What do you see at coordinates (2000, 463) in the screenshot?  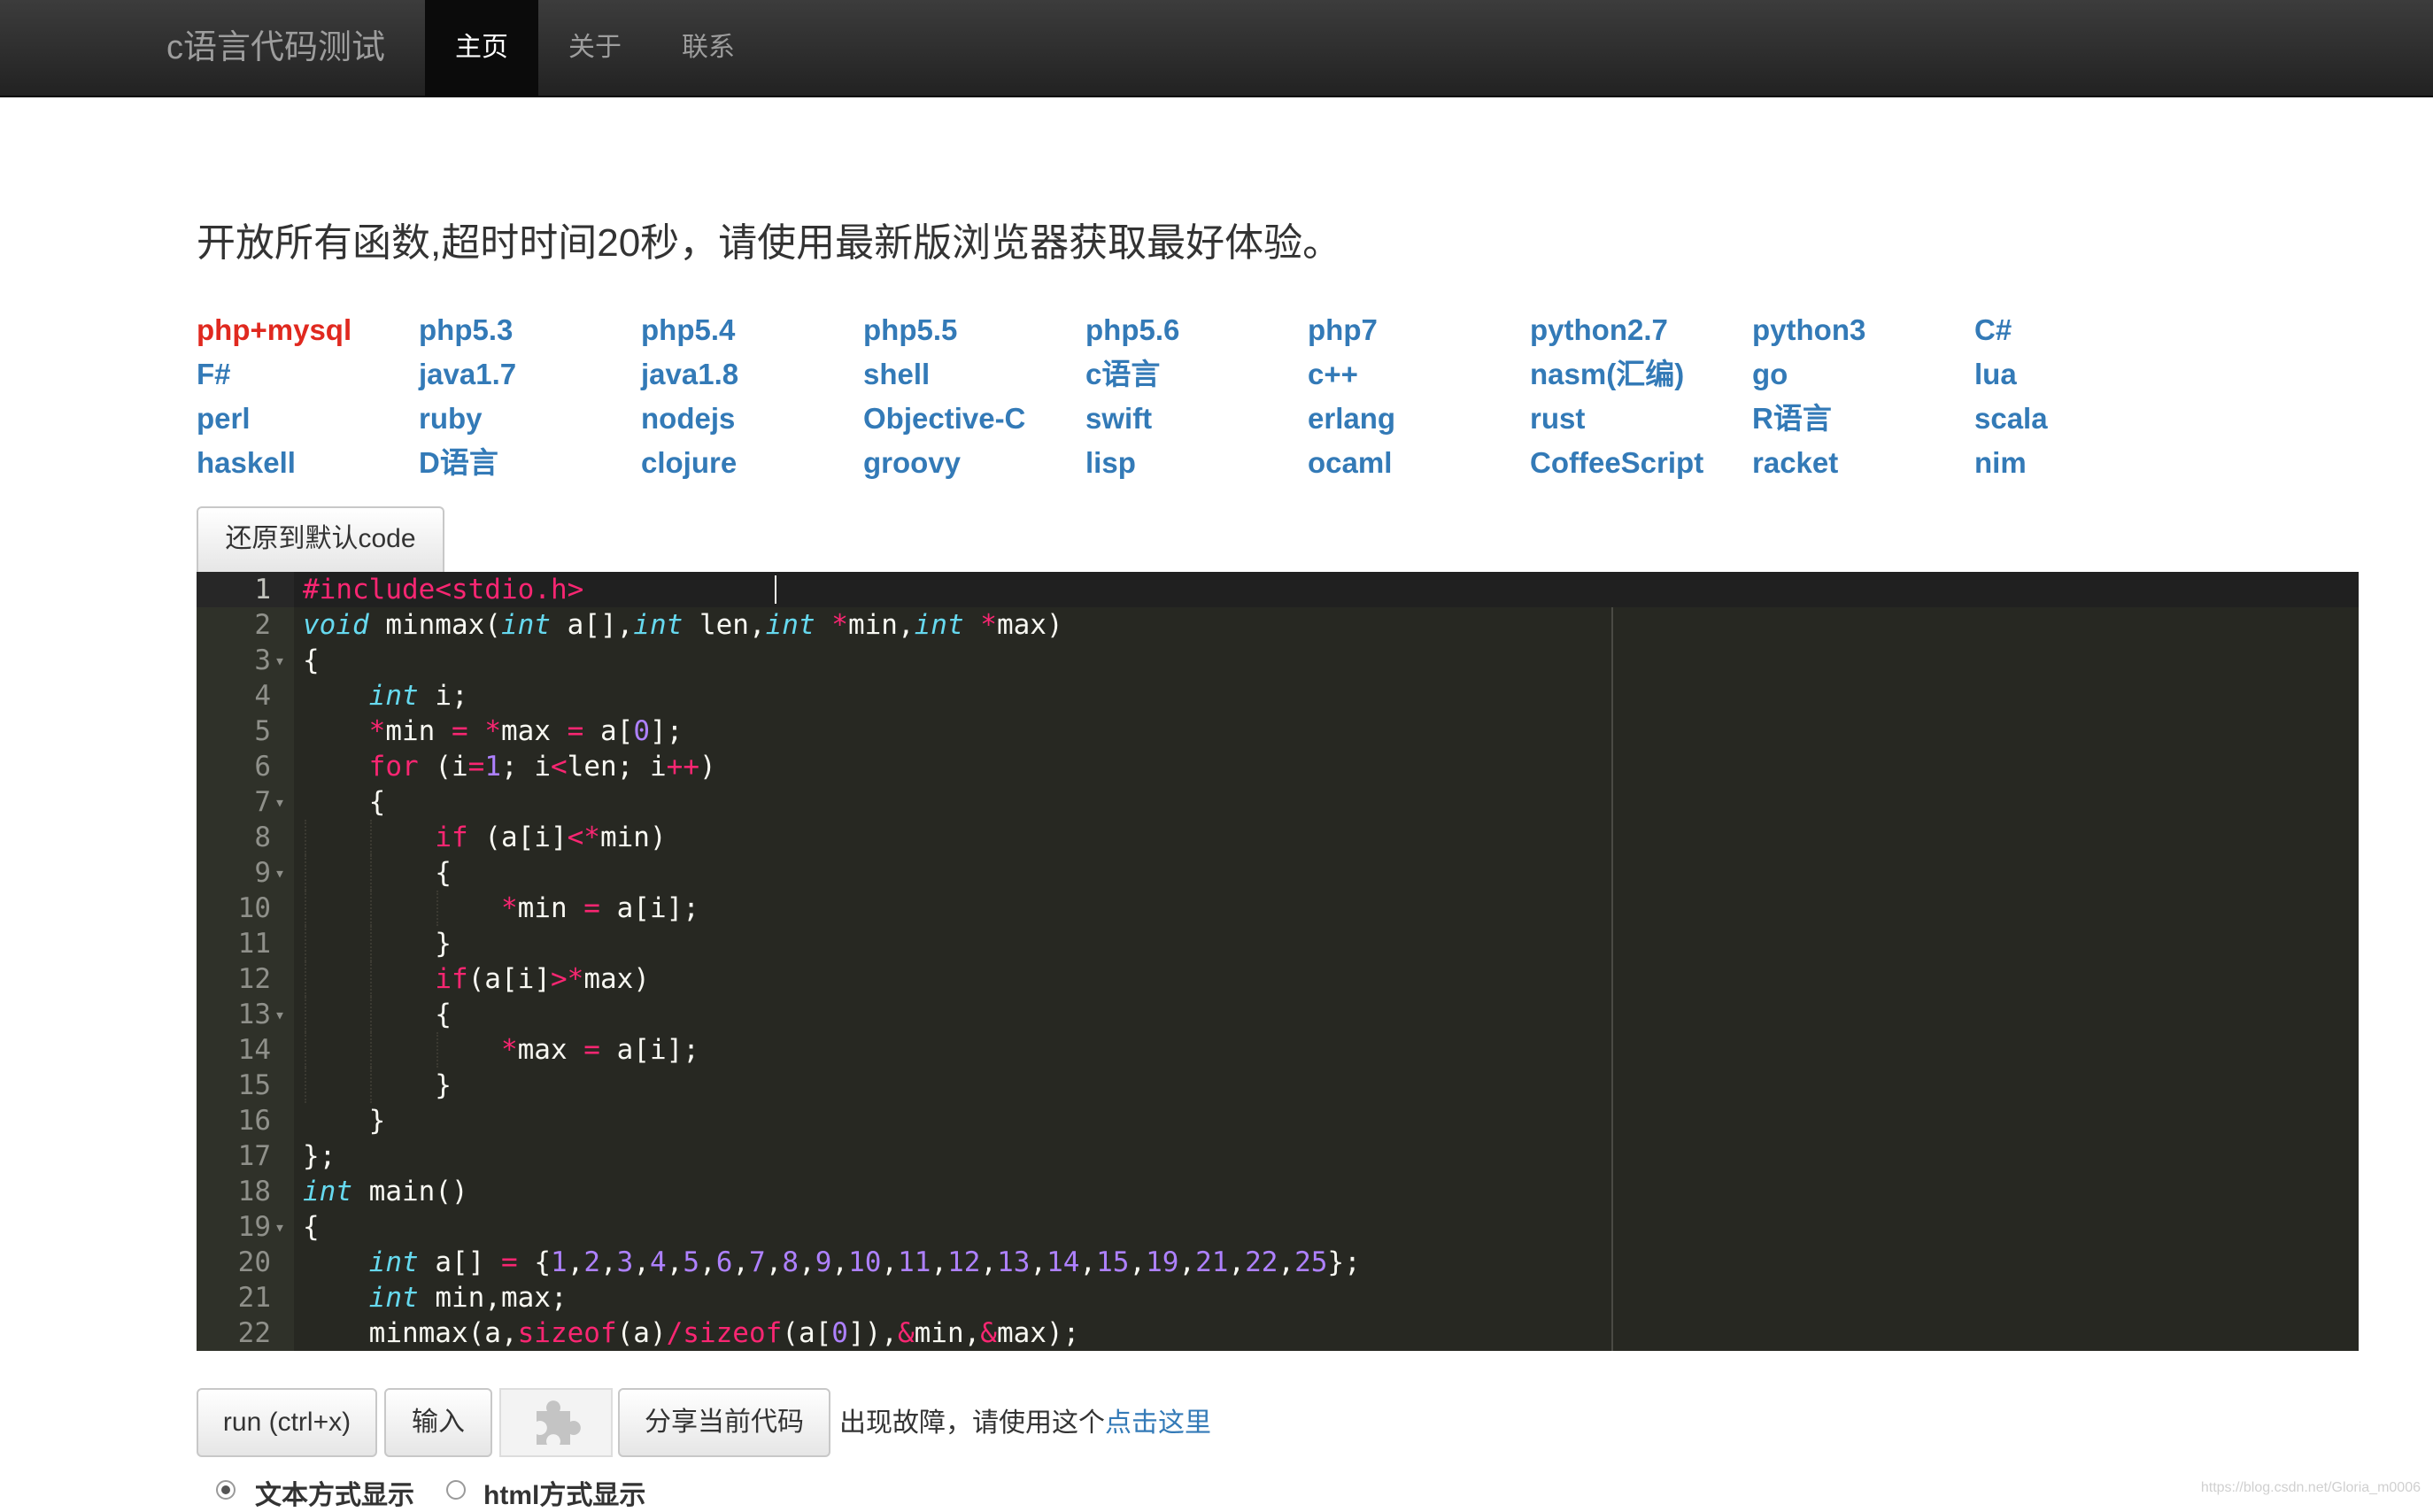 I see `lang-link: nim` at bounding box center [2000, 463].